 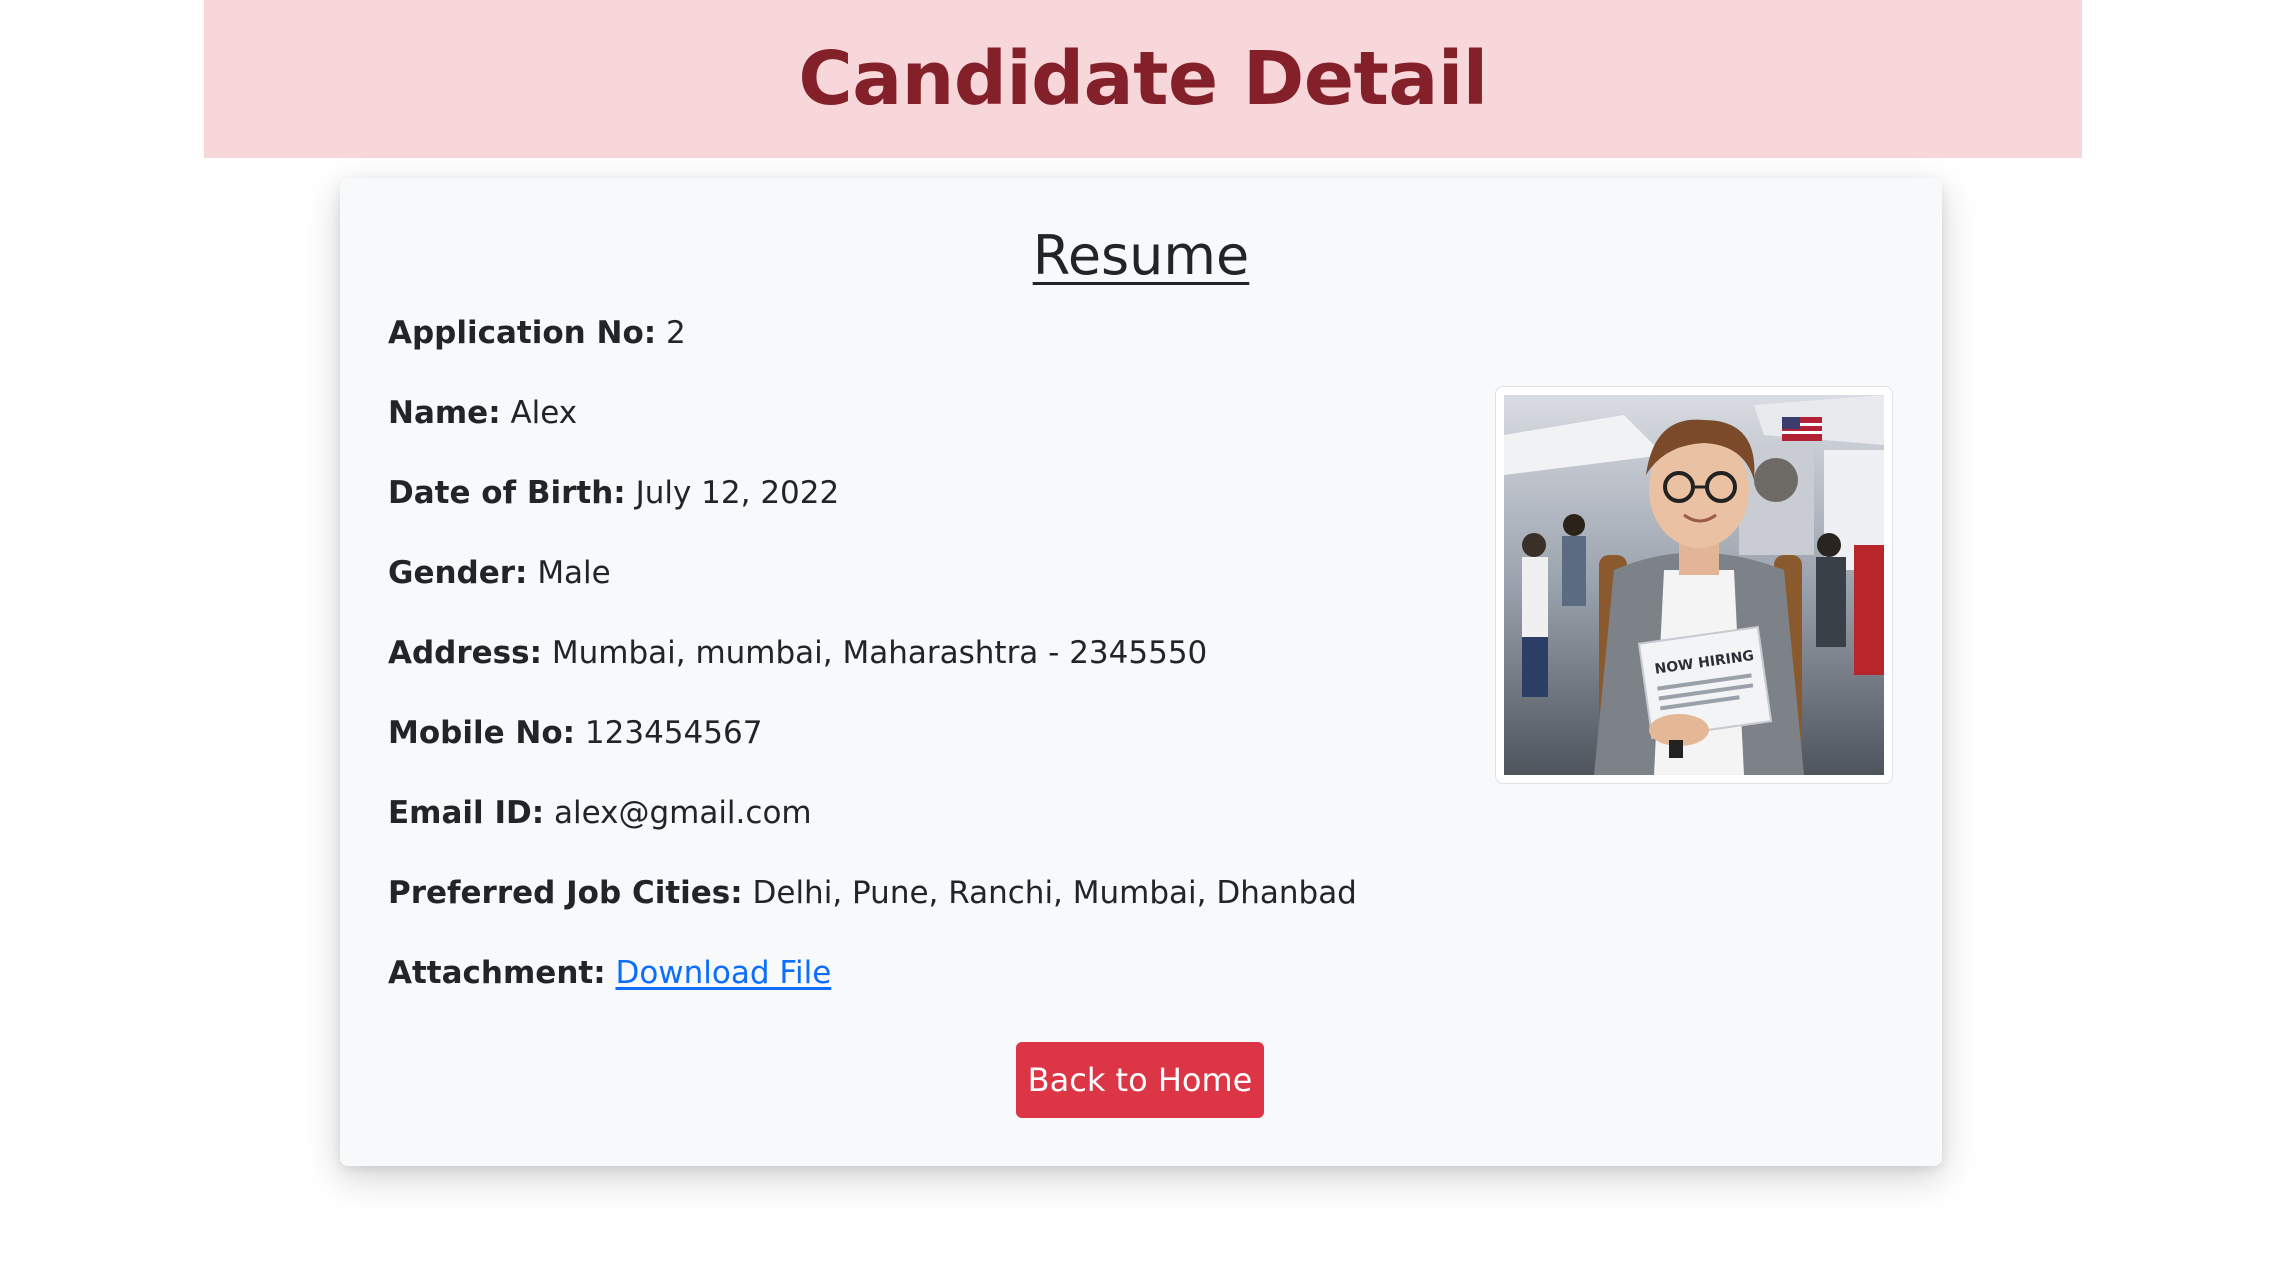 I want to click on page-header: Candidate Detail, so click(x=1143, y=79).